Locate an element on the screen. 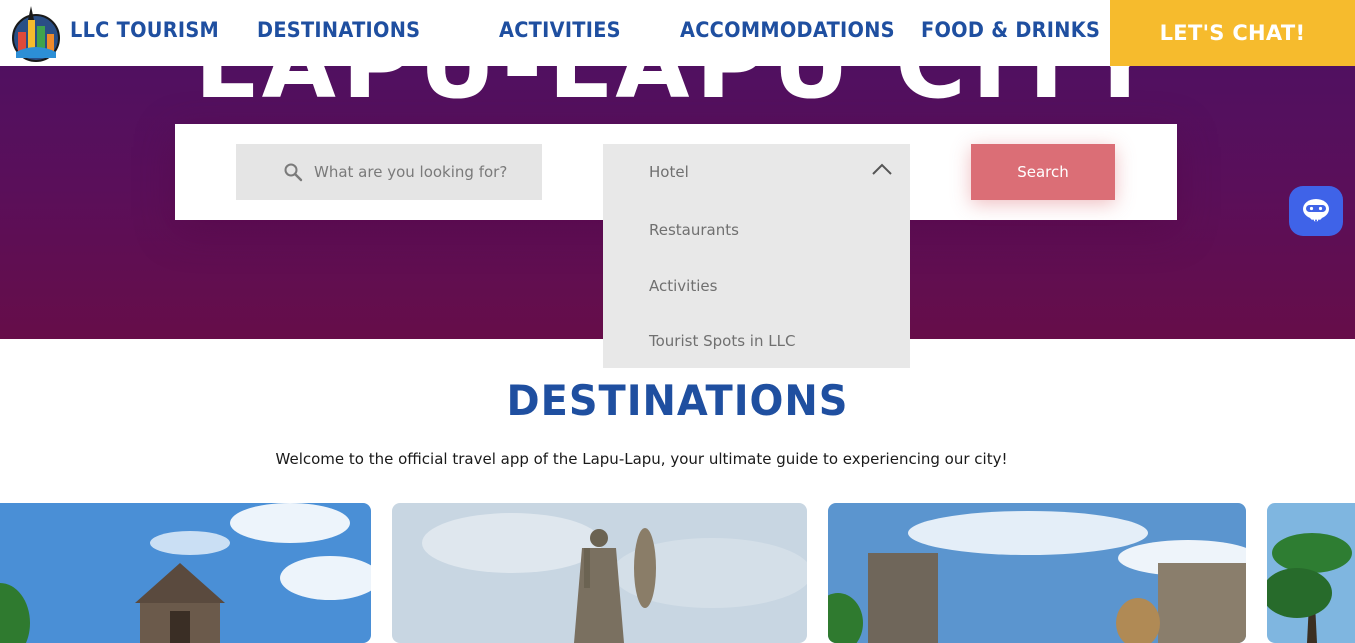 The width and height of the screenshot is (1355, 643). dropdown-option-activities: Activities is located at coordinates (683, 286).